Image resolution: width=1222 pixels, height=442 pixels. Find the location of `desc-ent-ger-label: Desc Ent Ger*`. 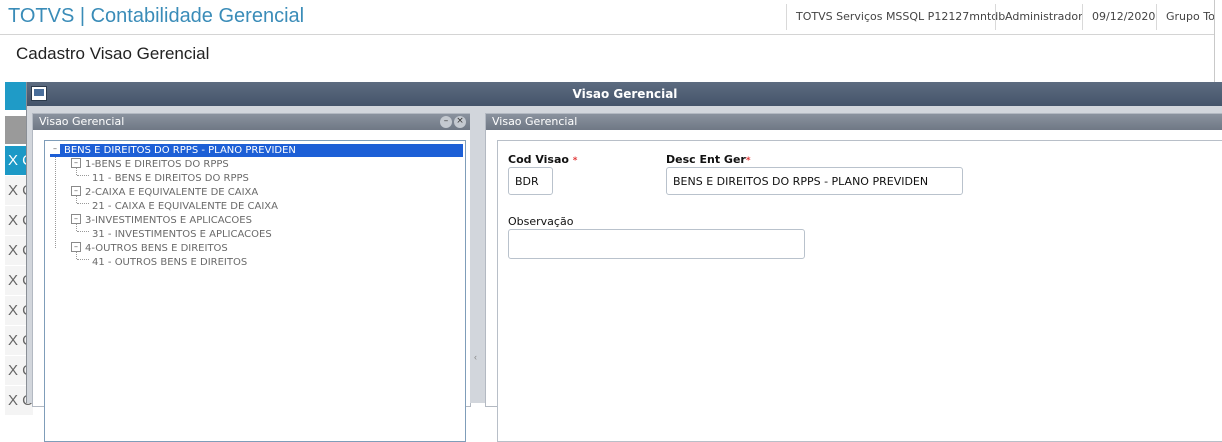

desc-ent-ger-label: Desc Ent Ger* is located at coordinates (708, 159).